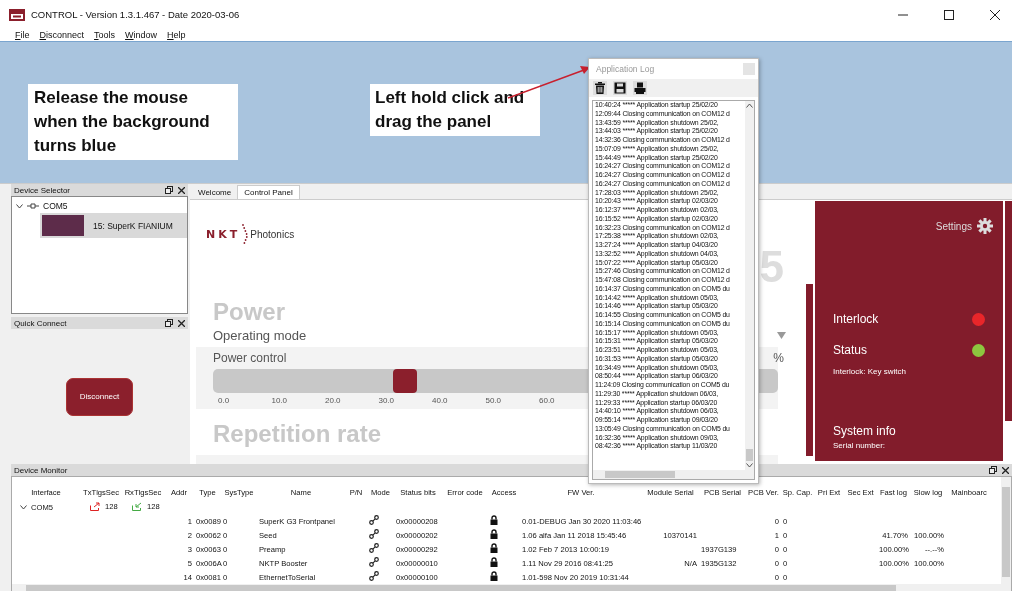 The height and width of the screenshot is (591, 1012). What do you see at coordinates (268, 192) in the screenshot?
I see `tab: Control Panel` at bounding box center [268, 192].